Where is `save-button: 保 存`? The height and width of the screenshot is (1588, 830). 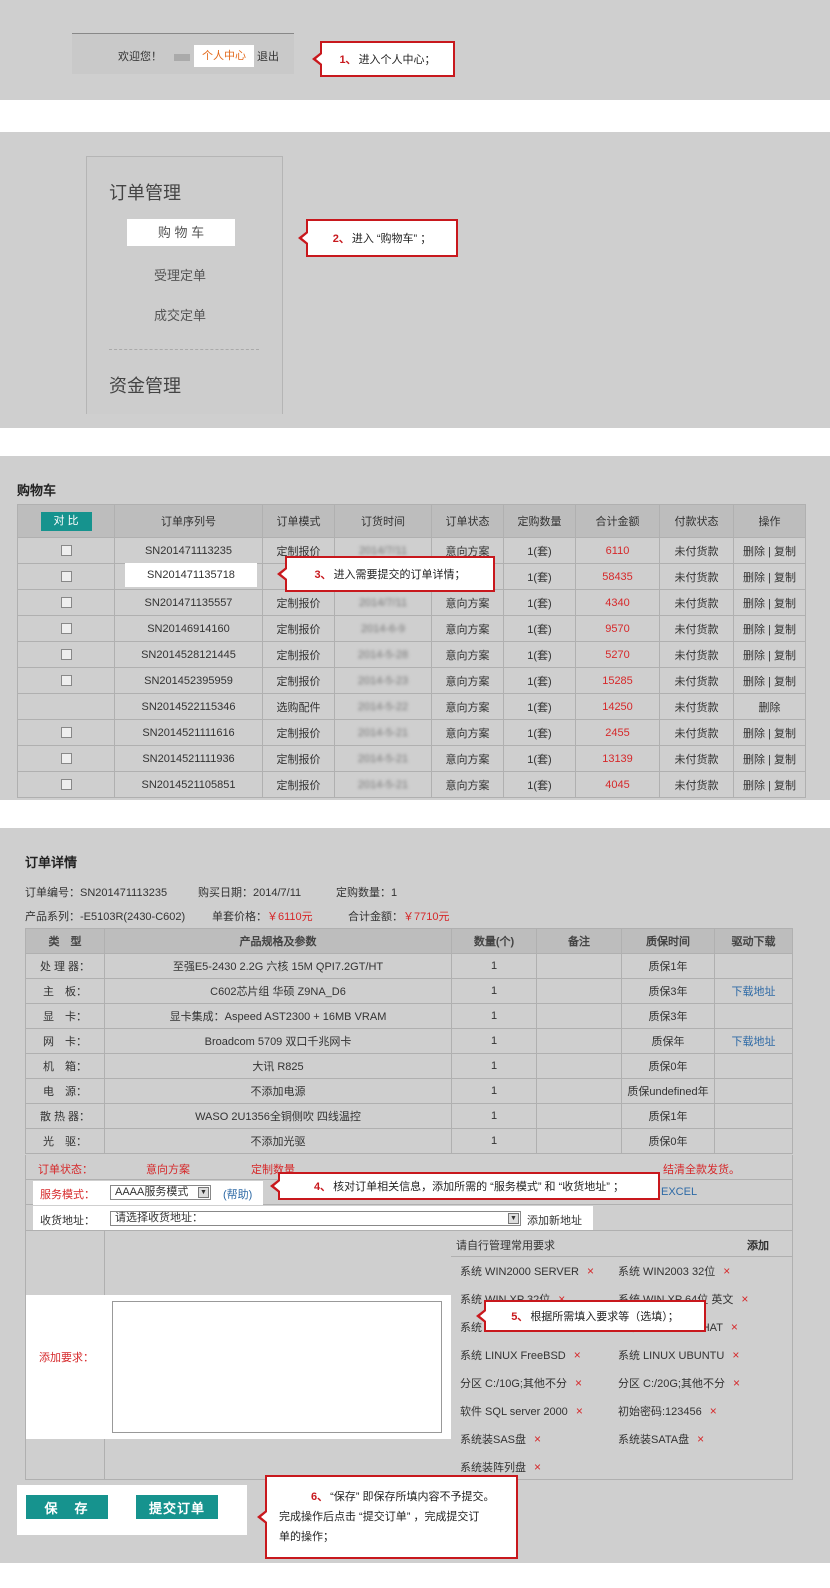
save-button: 保 存 is located at coordinates (67, 1507).